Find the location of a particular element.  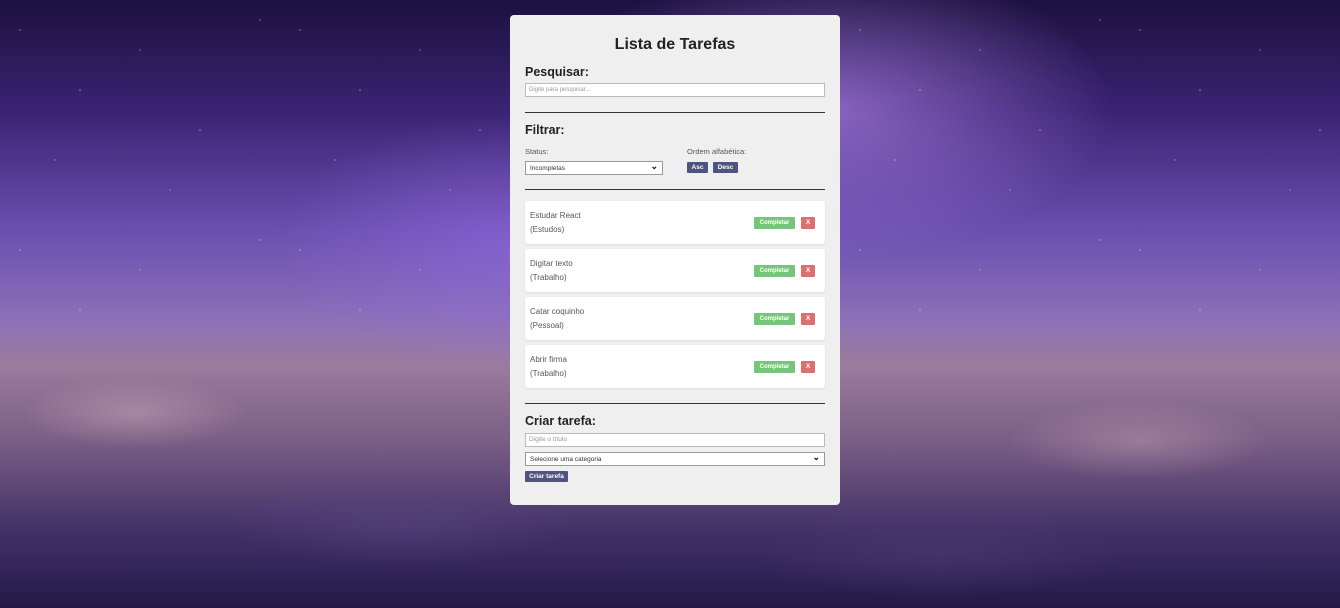

task-title: Estudar React is located at coordinates (555, 215).